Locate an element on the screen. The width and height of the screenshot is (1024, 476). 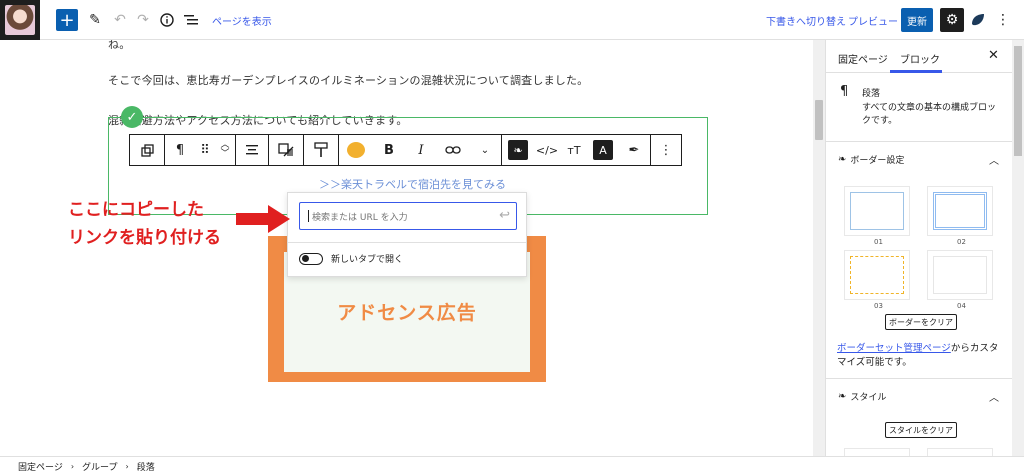
list-view-icon is located at coordinates (191, 20).